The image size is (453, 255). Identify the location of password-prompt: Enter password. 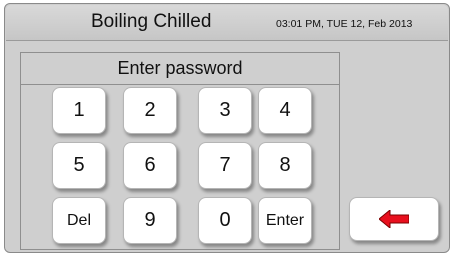
(180, 69).